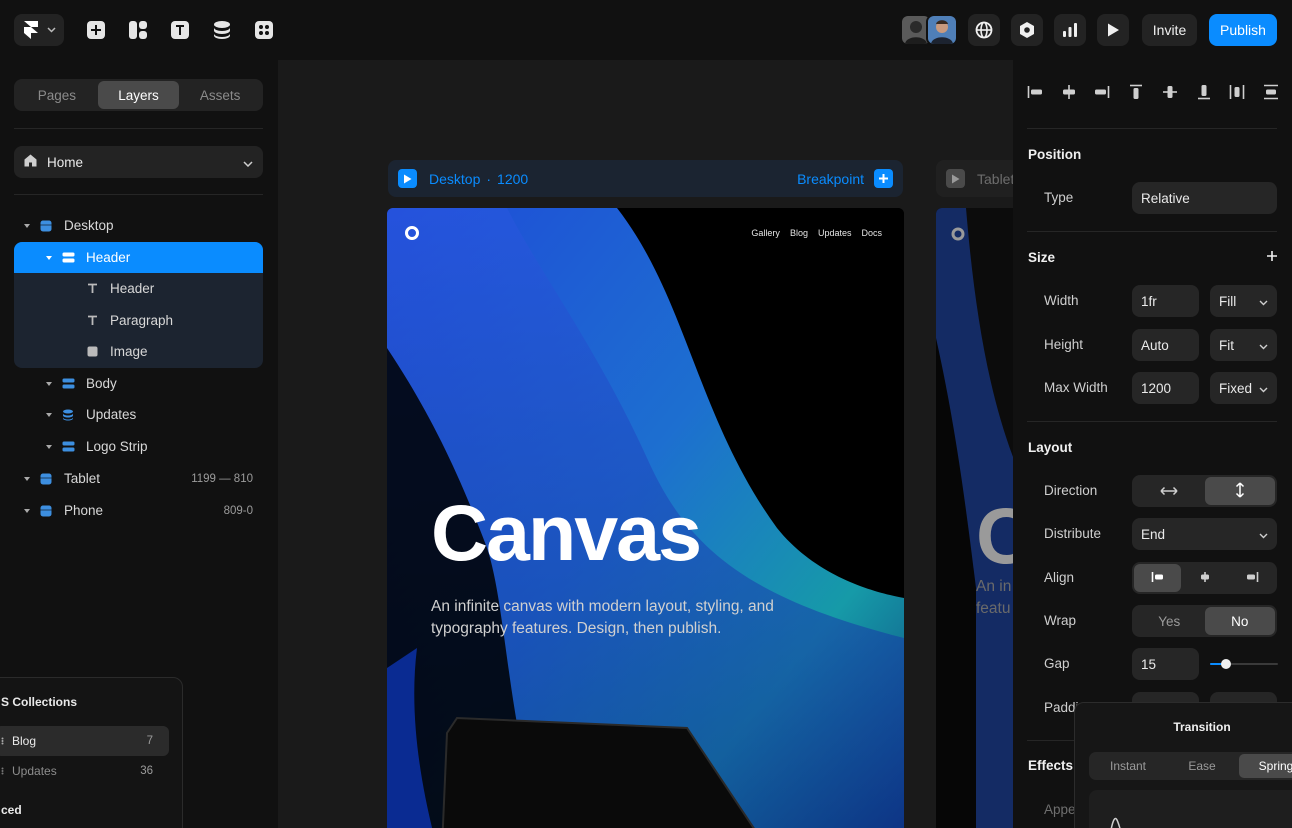 The image size is (1292, 828). What do you see at coordinates (138, 478) in the screenshot?
I see `layer-tablet: Tablet 1199 — 810` at bounding box center [138, 478].